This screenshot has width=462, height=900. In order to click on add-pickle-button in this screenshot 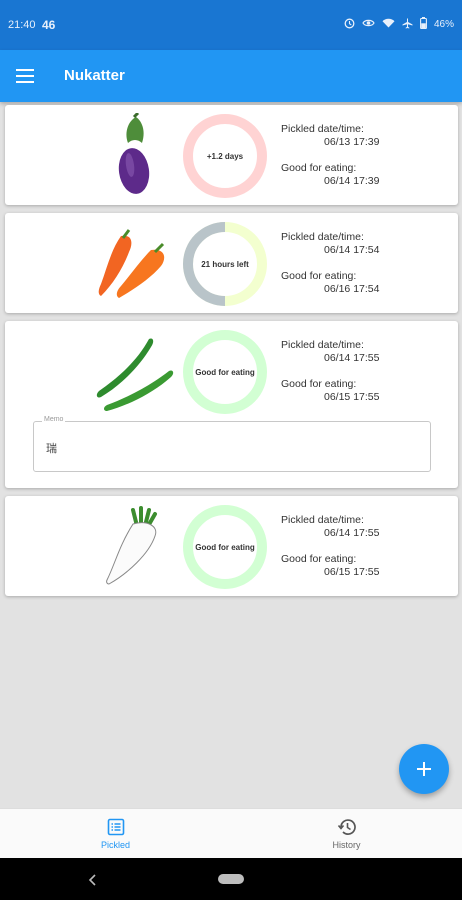, I will do `click(424, 769)`.